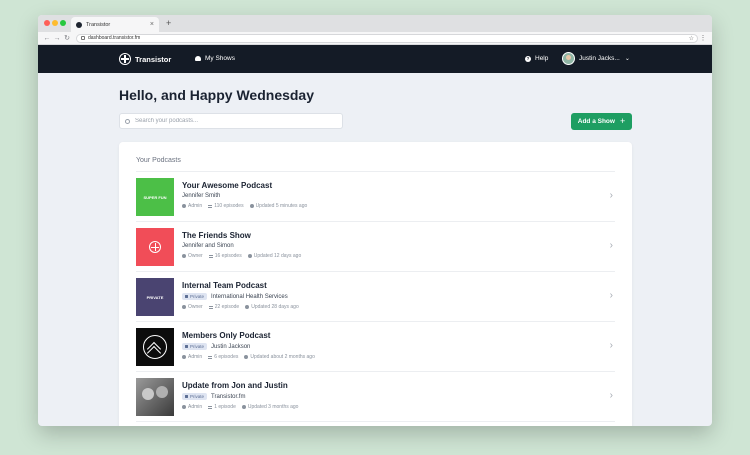  I want to click on podcast-artwork: PRIVATE, so click(155, 297).